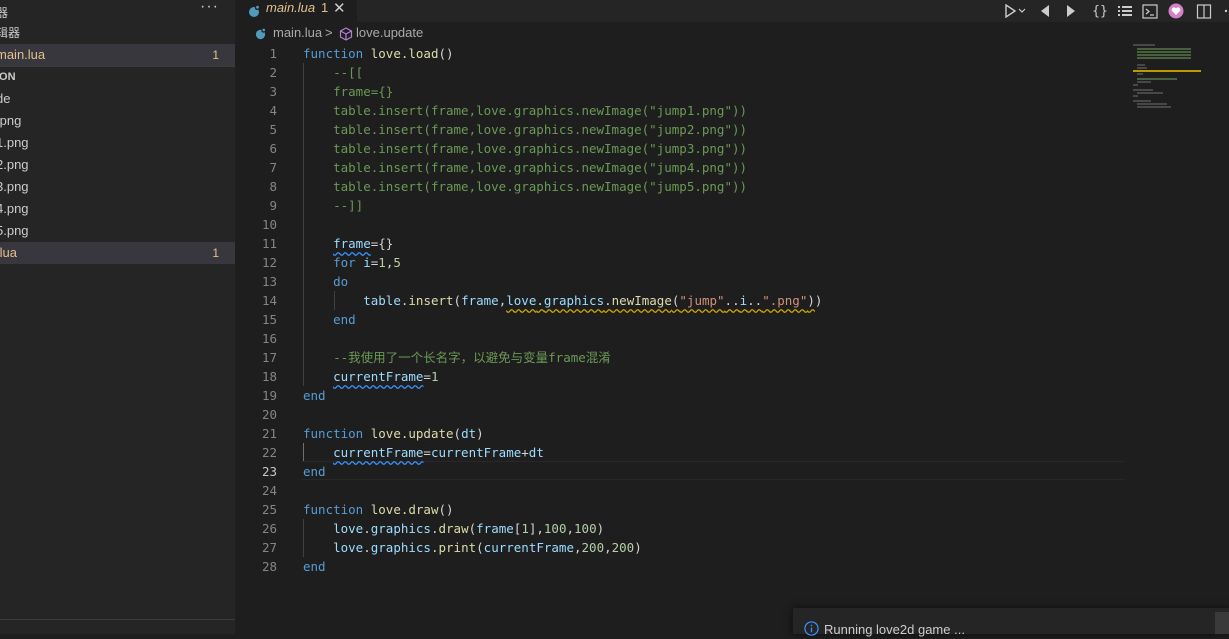 The height and width of the screenshot is (639, 1229). I want to click on next-change-icon, so click(1071, 11).